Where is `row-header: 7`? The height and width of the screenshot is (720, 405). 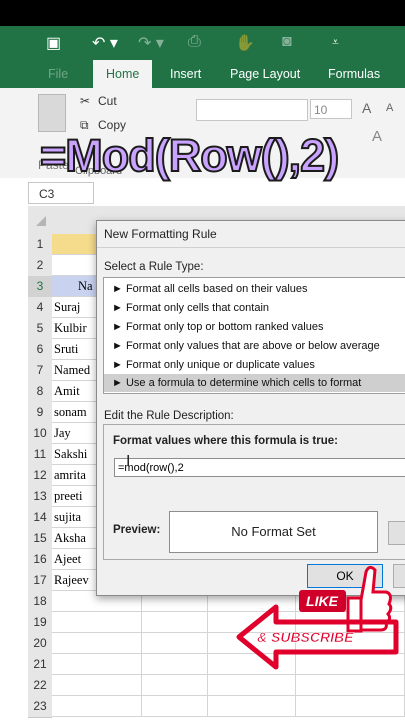
row-header: 7 is located at coordinates (40, 371).